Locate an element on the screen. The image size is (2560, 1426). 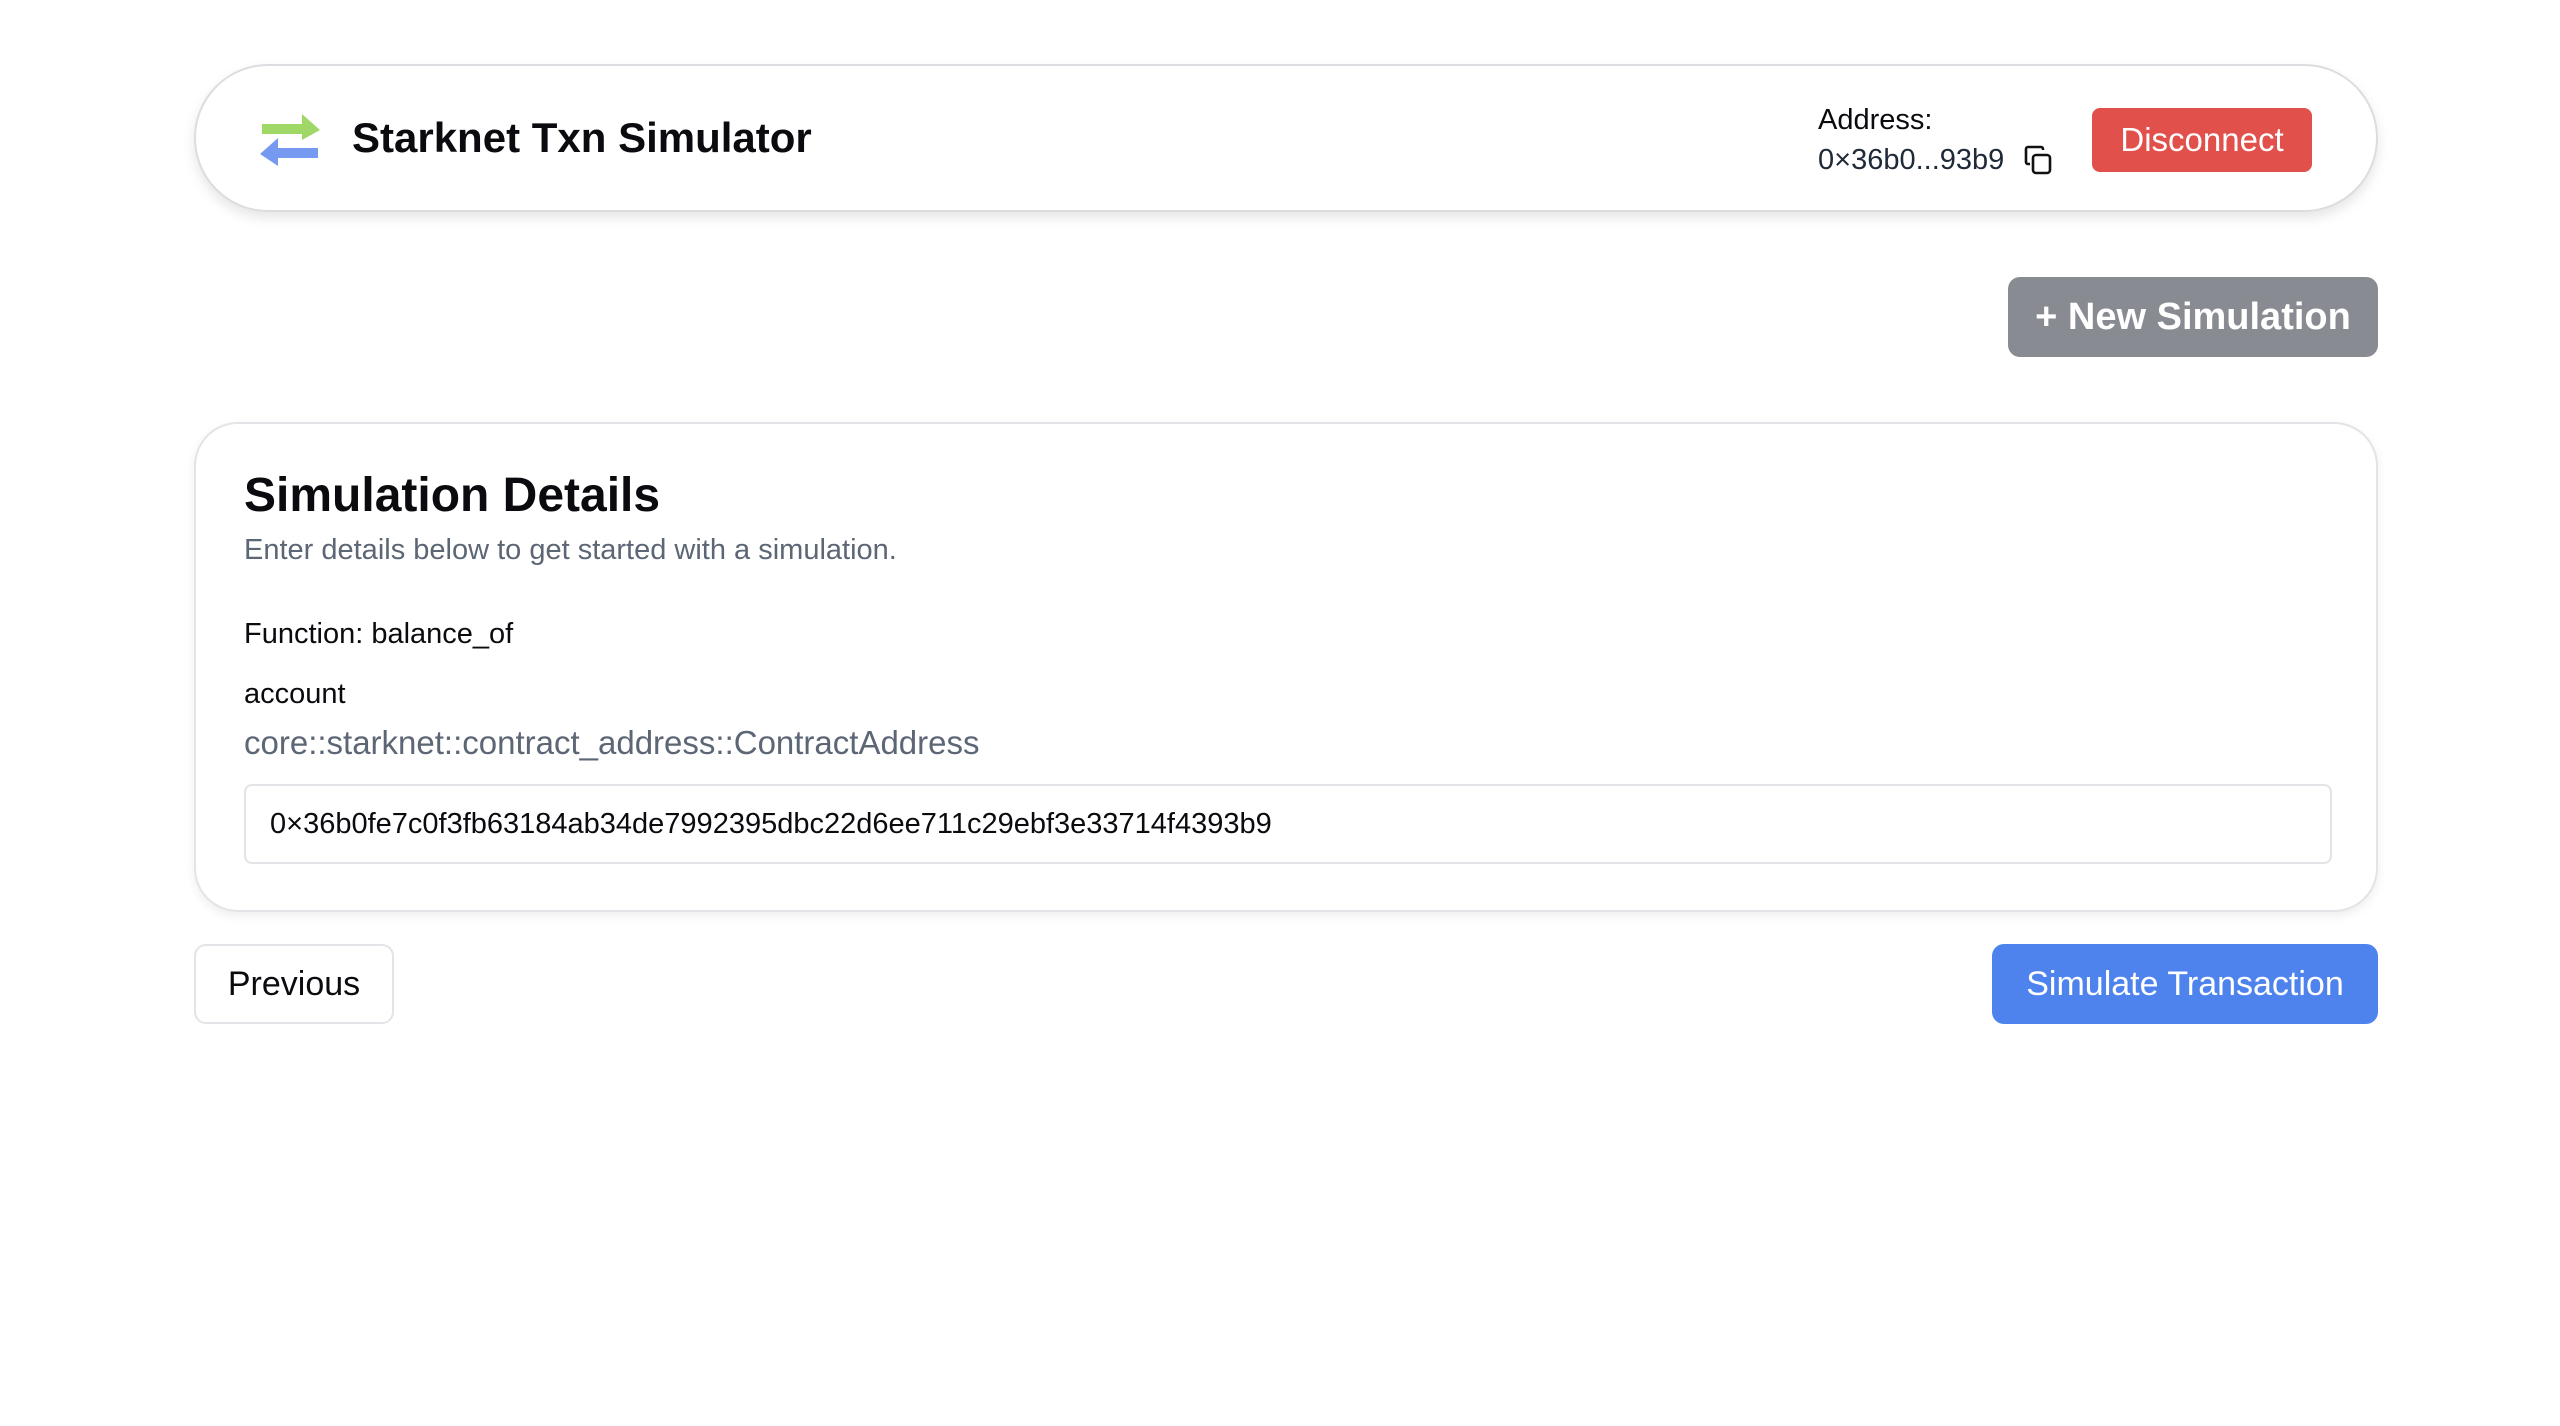
new-simulation-button: + New Simulation is located at coordinates (2193, 317).